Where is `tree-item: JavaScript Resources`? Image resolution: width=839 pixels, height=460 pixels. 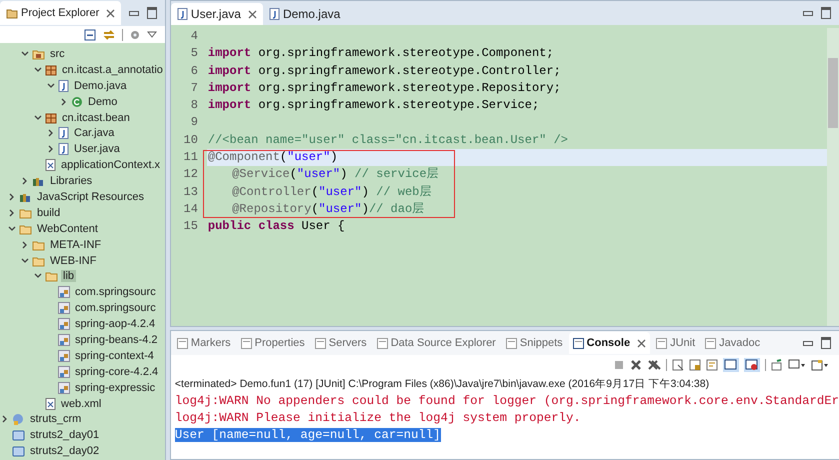 tree-item: JavaScript Resources is located at coordinates (90, 196).